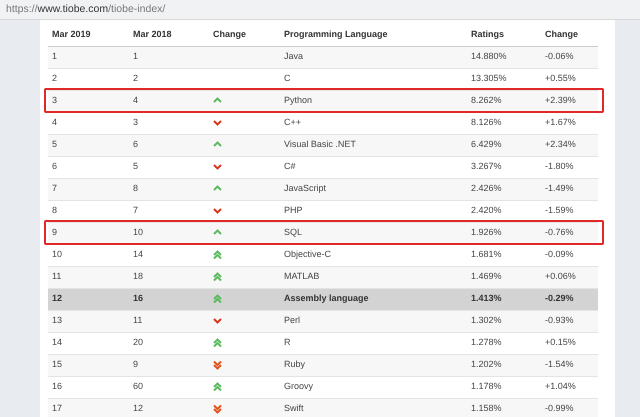 The image size is (640, 417). I want to click on table-cell: +0.15%, so click(560, 342).